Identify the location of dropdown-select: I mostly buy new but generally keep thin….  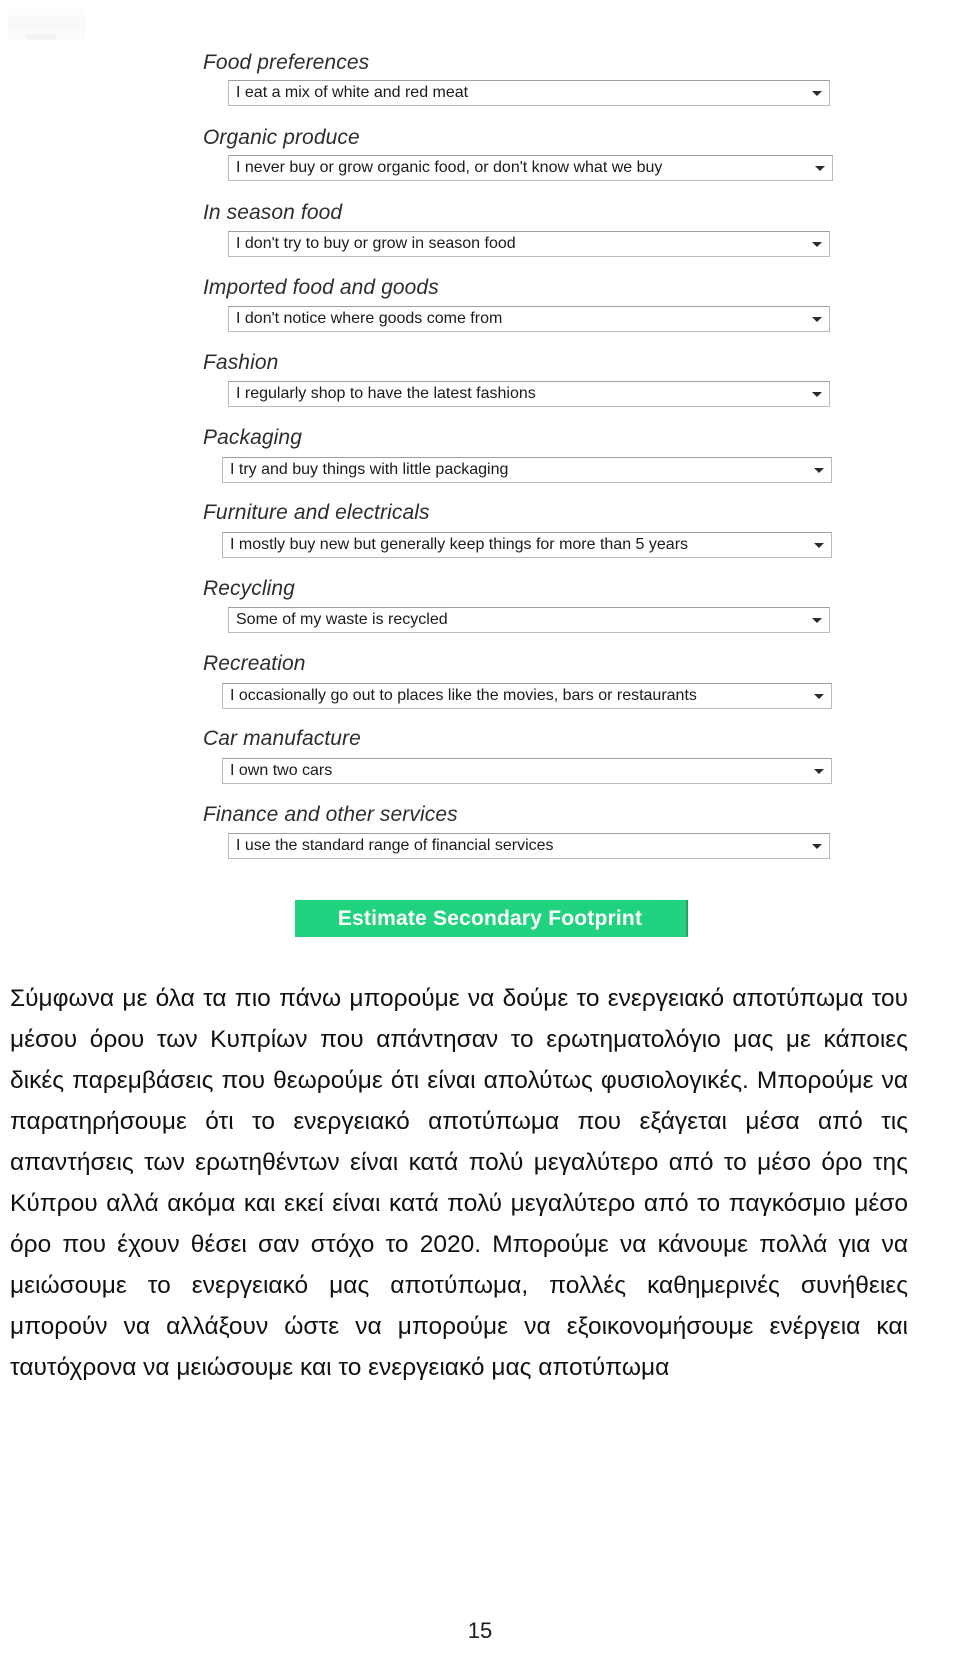
(527, 545).